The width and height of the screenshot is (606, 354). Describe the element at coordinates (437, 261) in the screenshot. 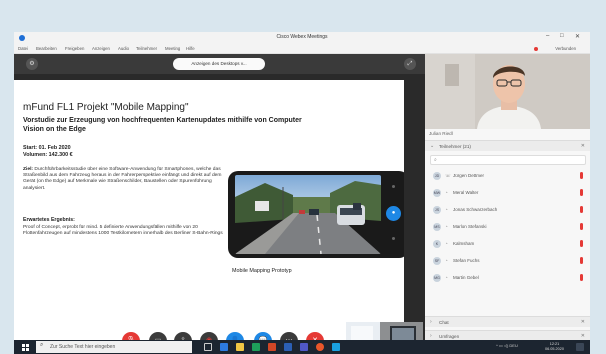

I see `avatar: SF` at that location.